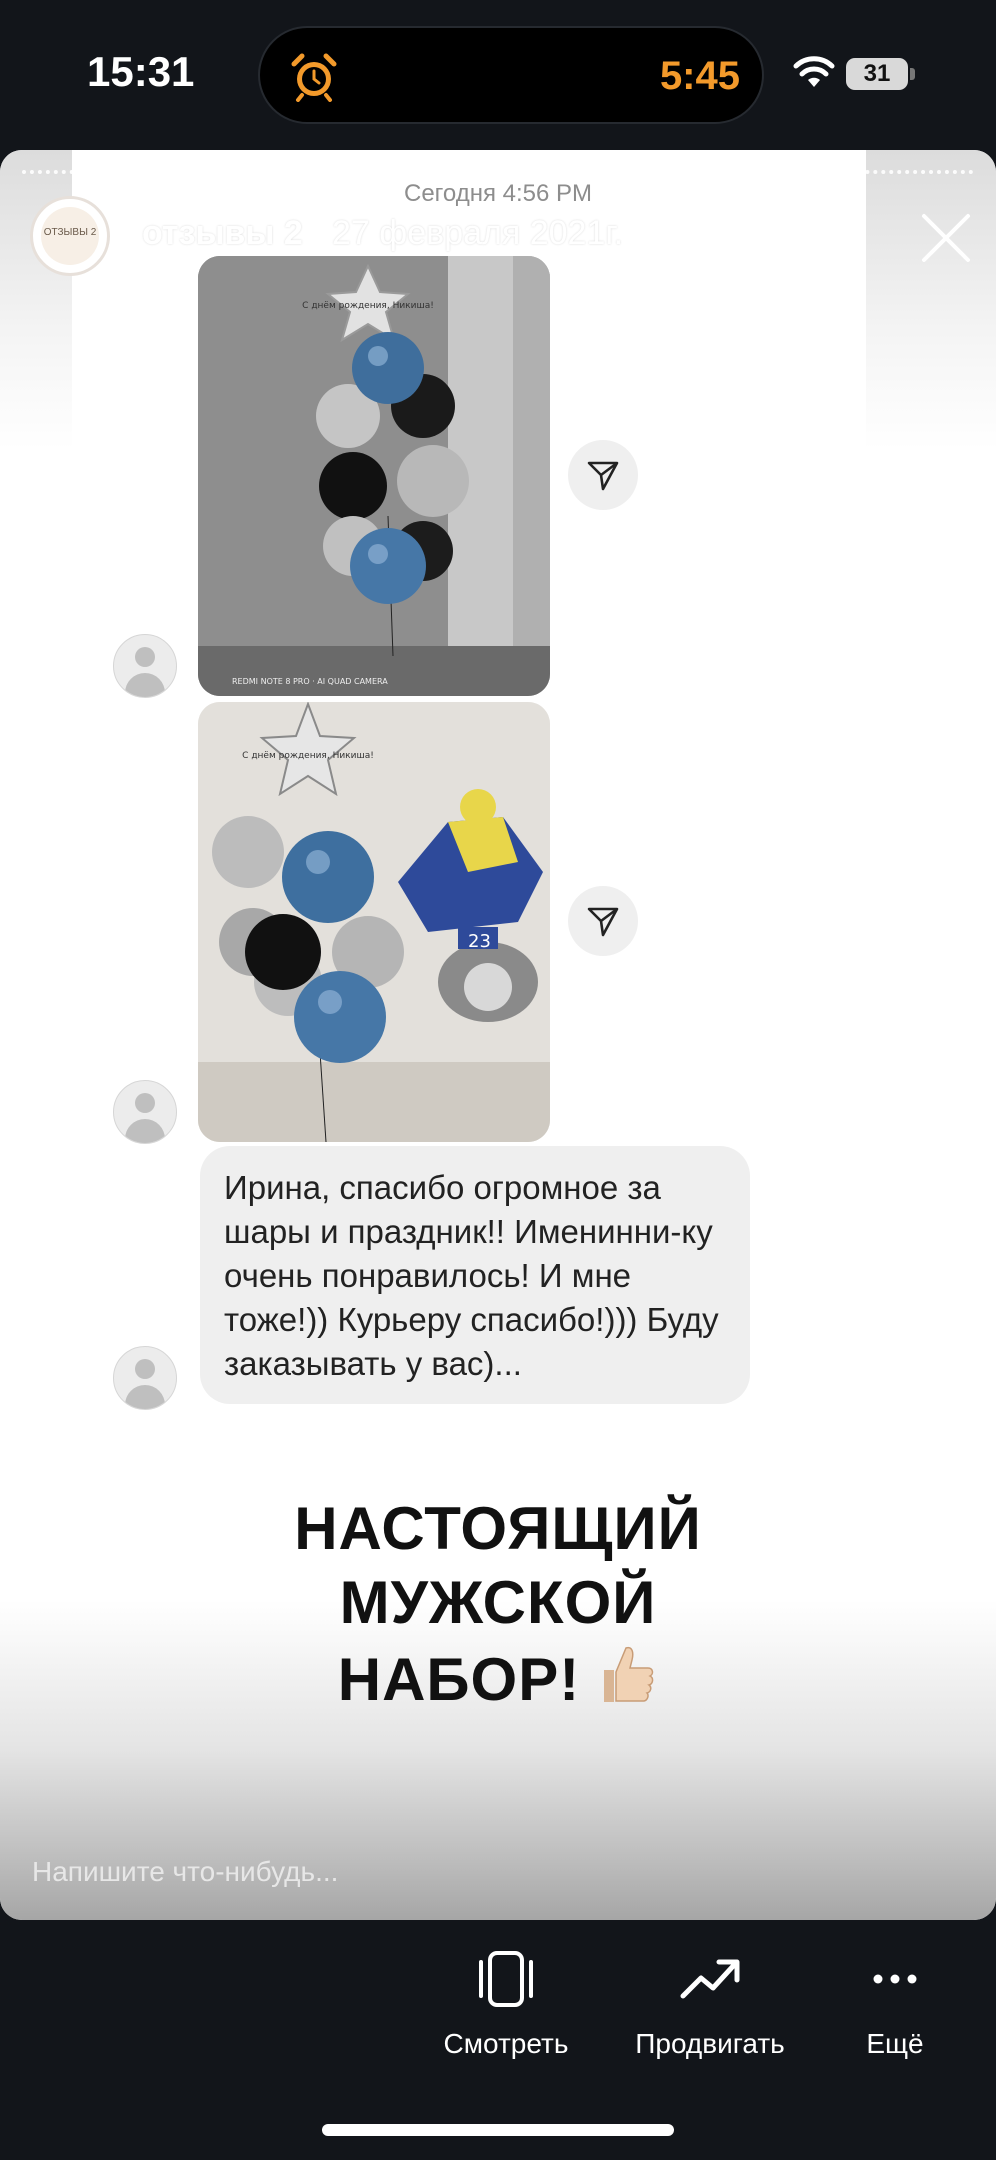  Describe the element at coordinates (222, 233) in the screenshot. I see `story-username: отзывы 2` at that location.